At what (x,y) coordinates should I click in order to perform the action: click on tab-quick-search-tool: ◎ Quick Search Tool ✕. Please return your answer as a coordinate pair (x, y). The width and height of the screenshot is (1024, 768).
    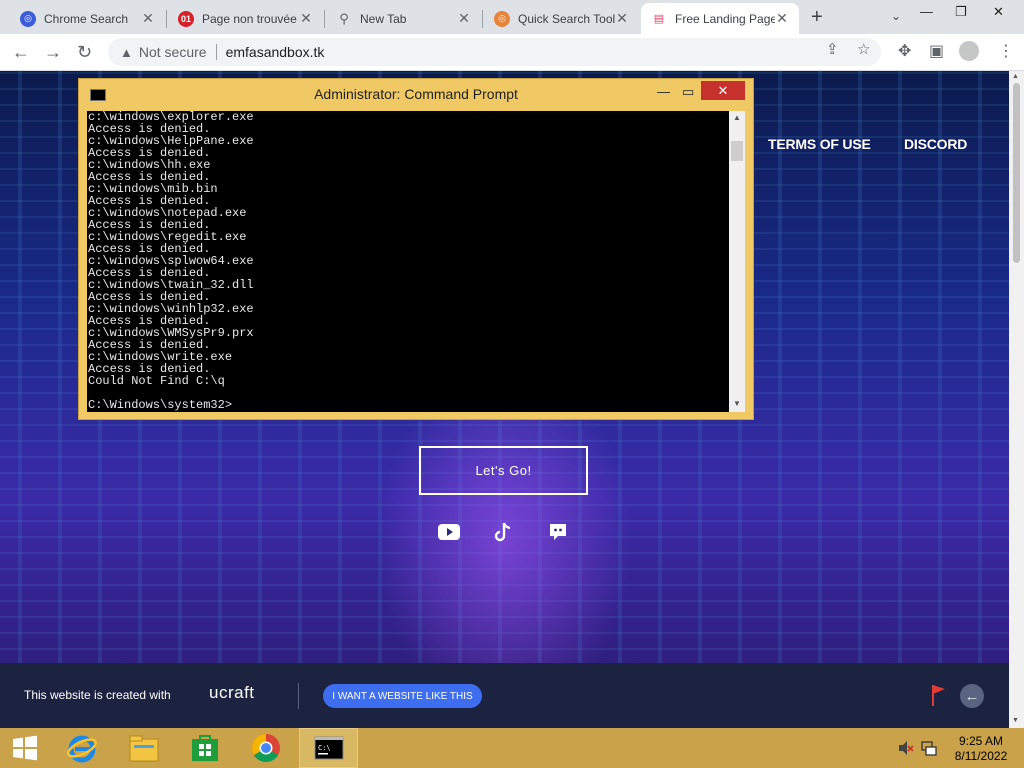
    Looking at the image, I should click on (561, 18).